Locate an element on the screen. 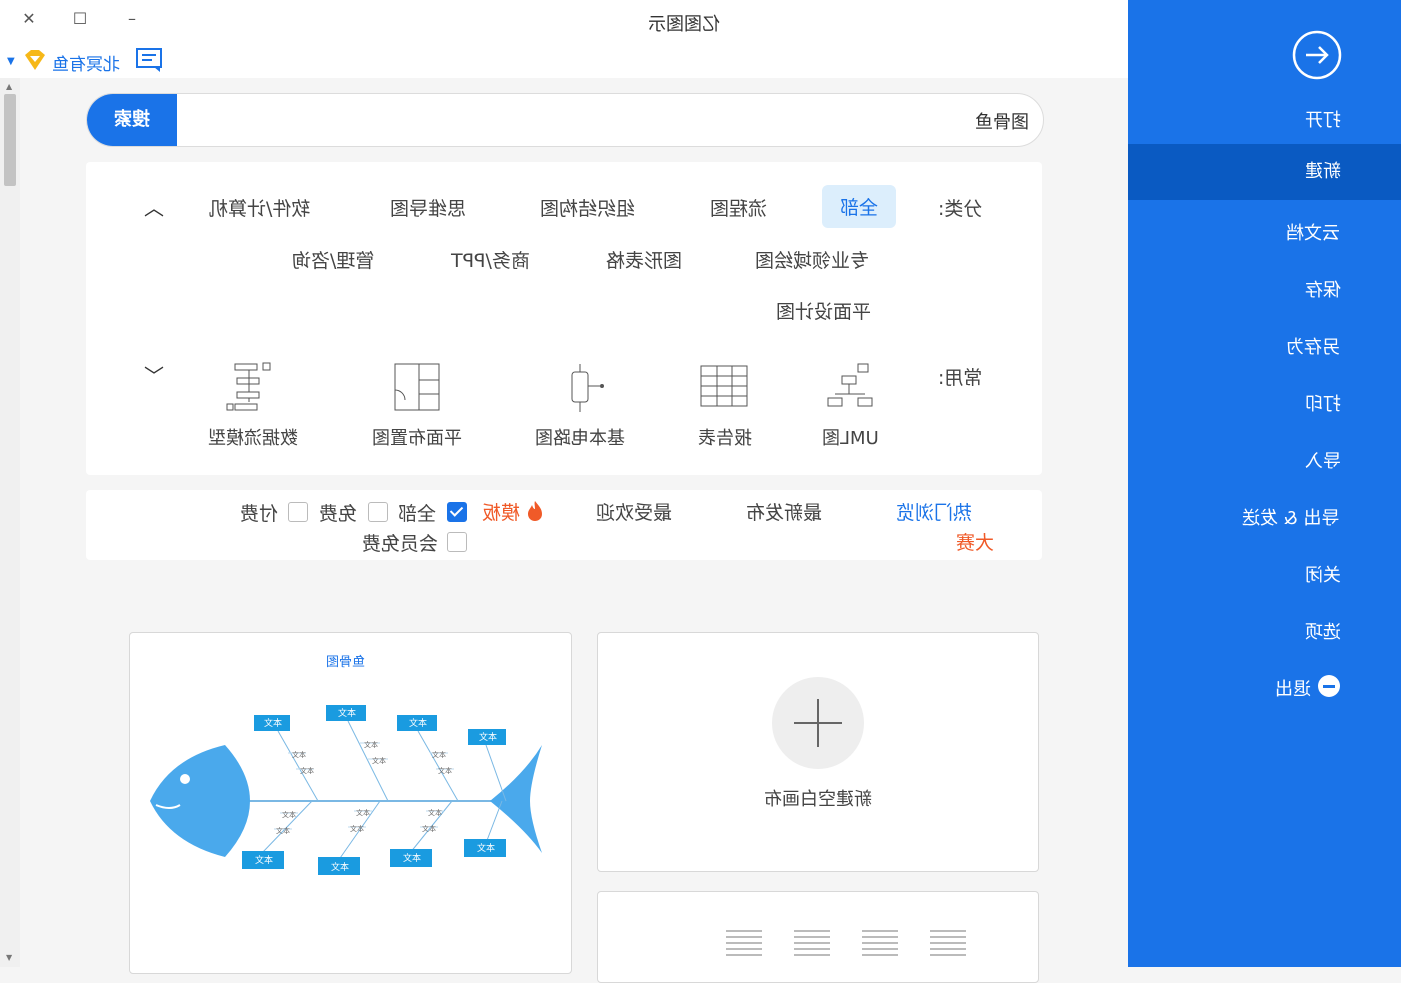 This screenshot has height=983, width=1401. sidebar-item-close: 关闭 is located at coordinates (1264, 574).